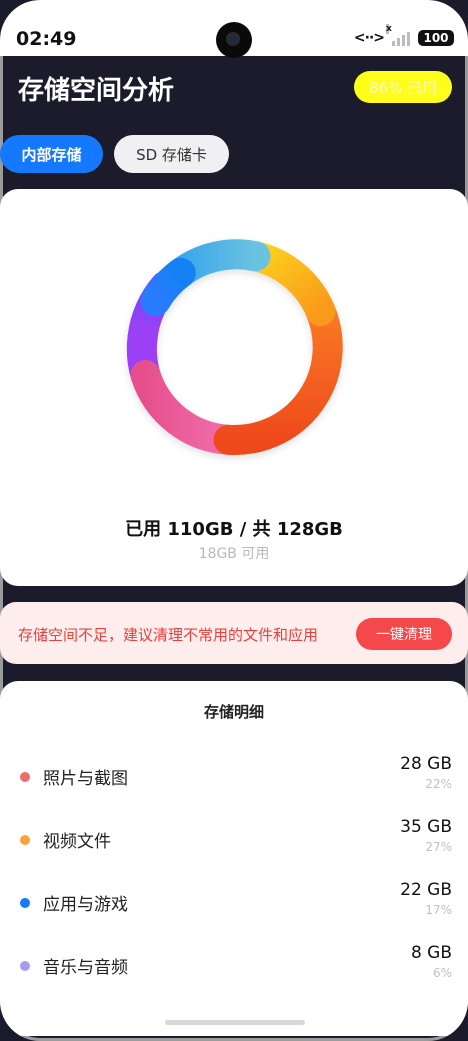  I want to click on no-signal-mark: x, so click(389, 29).